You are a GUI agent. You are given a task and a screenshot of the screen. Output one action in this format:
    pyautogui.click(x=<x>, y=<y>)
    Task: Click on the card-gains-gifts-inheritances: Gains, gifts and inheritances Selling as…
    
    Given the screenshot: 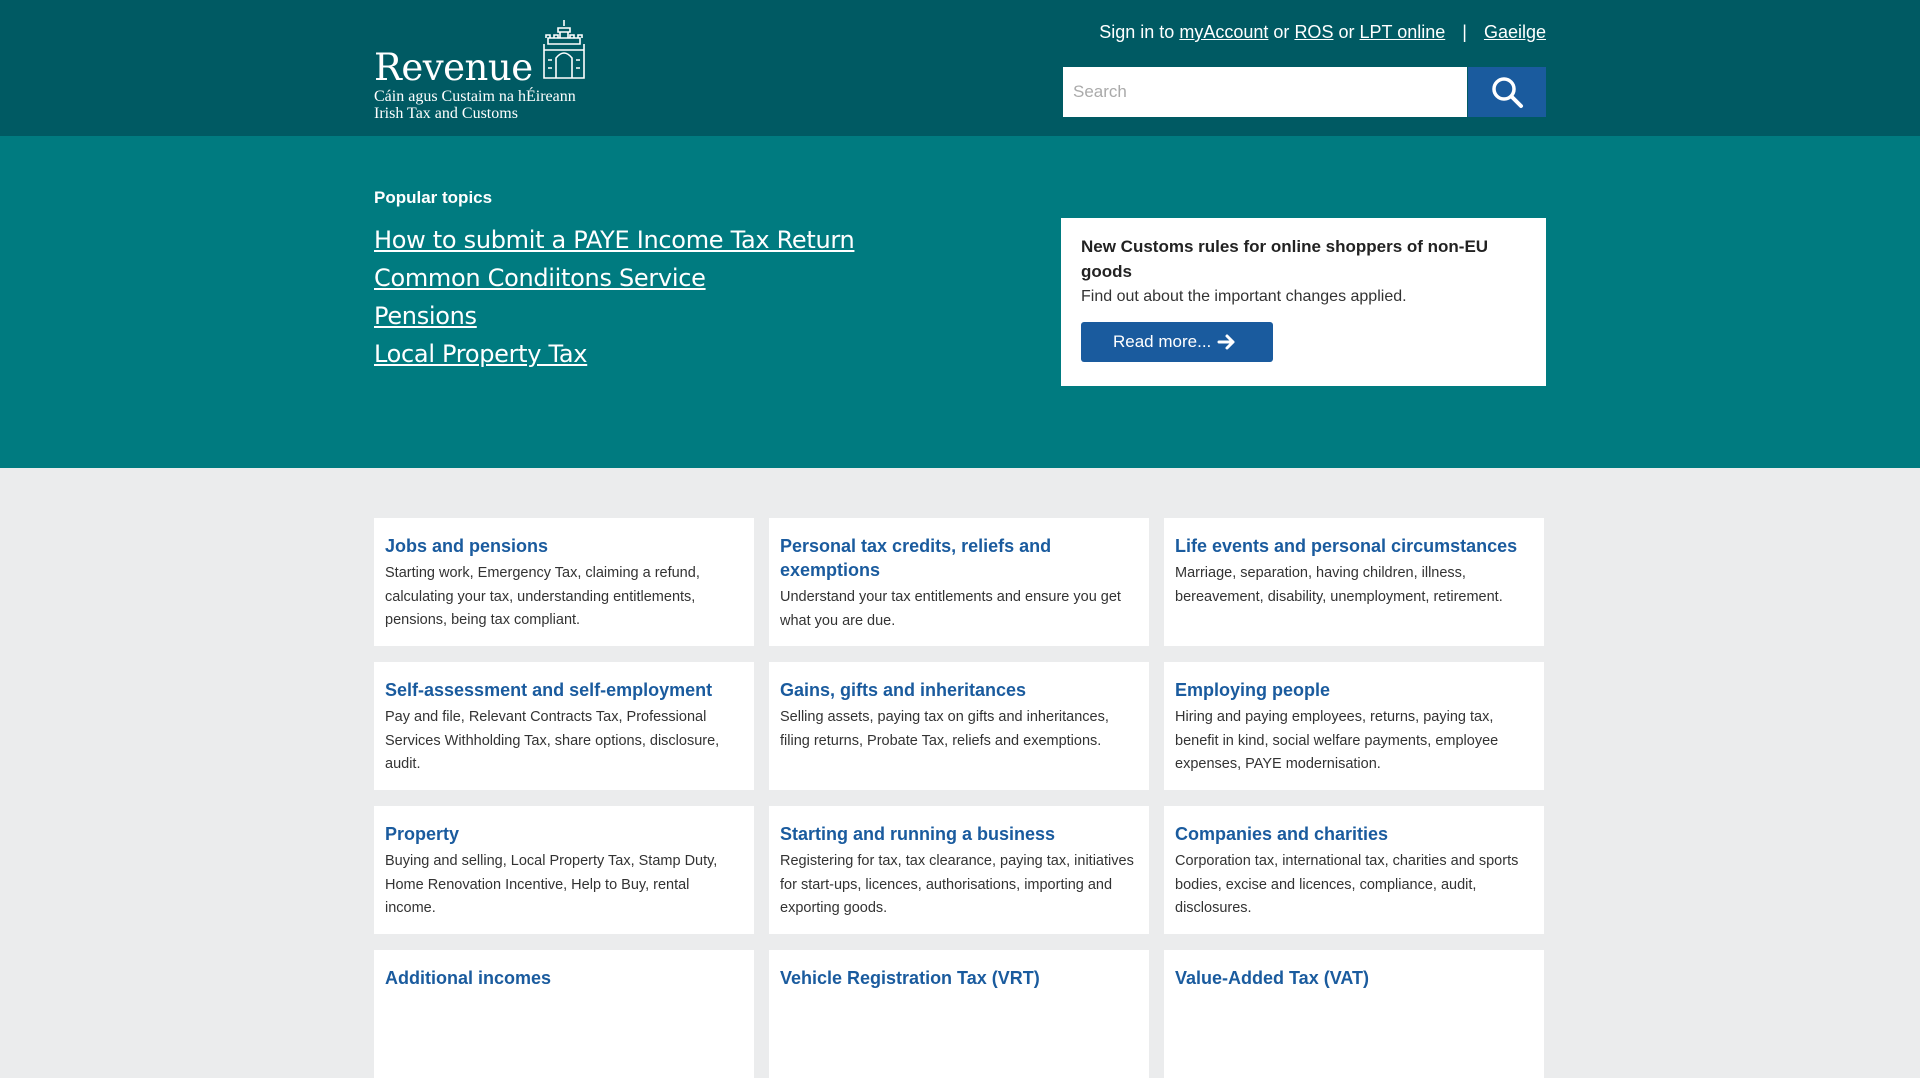 What is the action you would take?
    pyautogui.click(x=959, y=726)
    